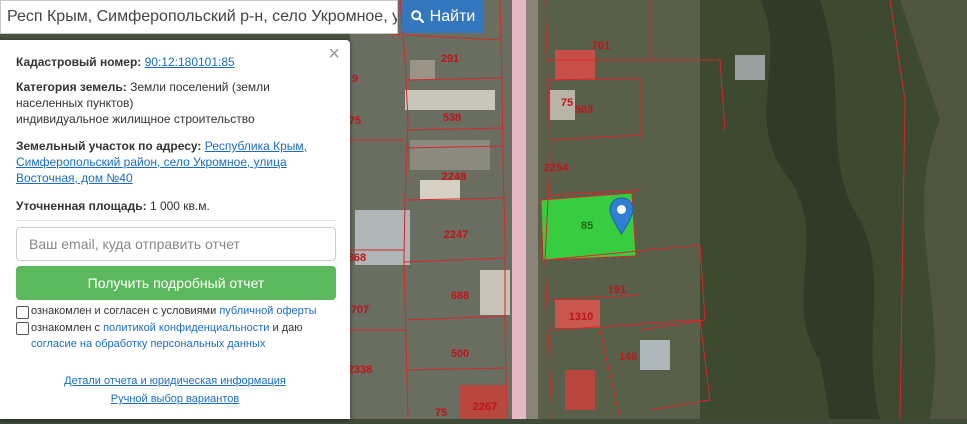 The height and width of the screenshot is (424, 967). I want to click on privacy-checkbox, so click(22, 328).